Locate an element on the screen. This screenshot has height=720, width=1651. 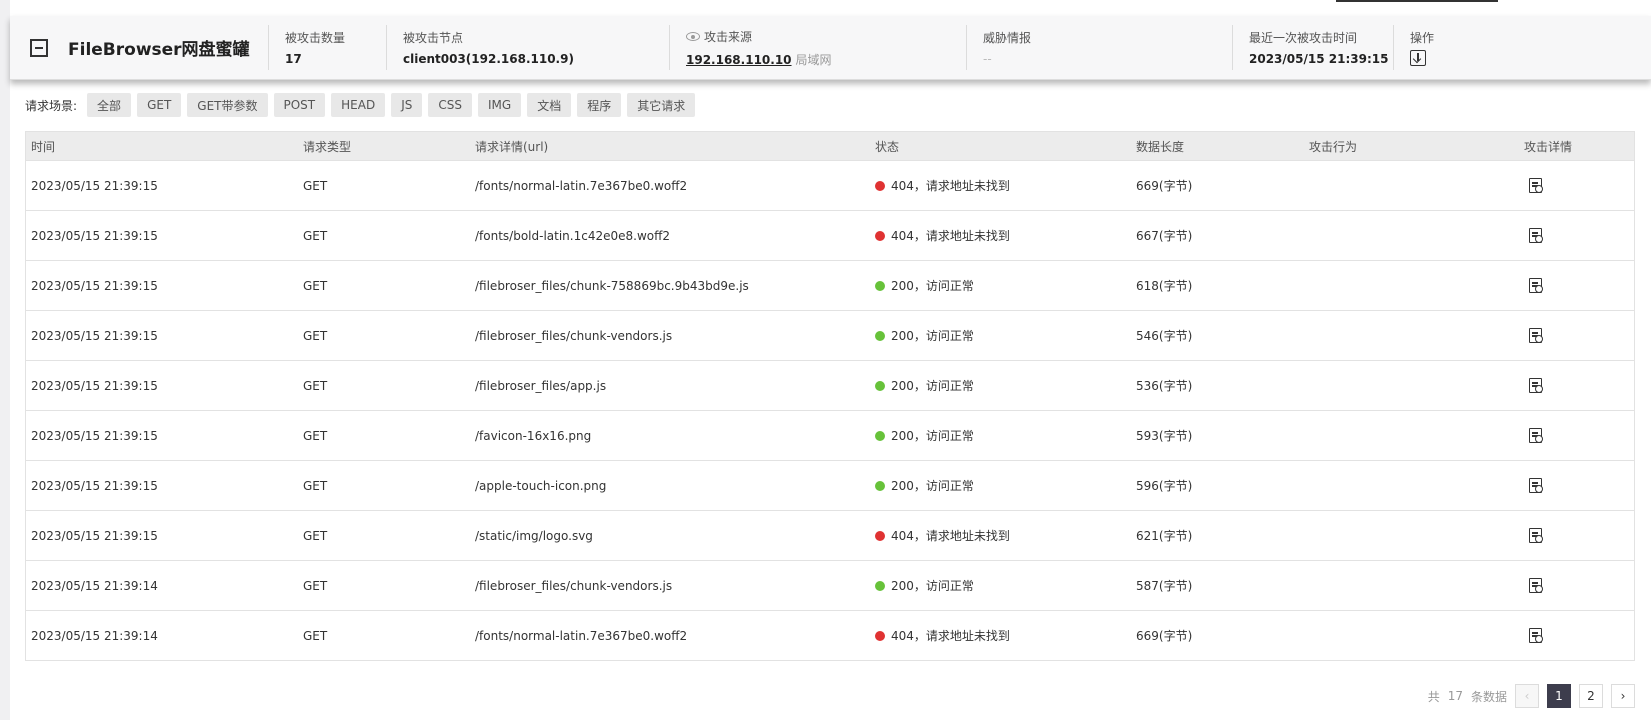
column-header-behavior: 攻击行为 is located at coordinates (1333, 146).